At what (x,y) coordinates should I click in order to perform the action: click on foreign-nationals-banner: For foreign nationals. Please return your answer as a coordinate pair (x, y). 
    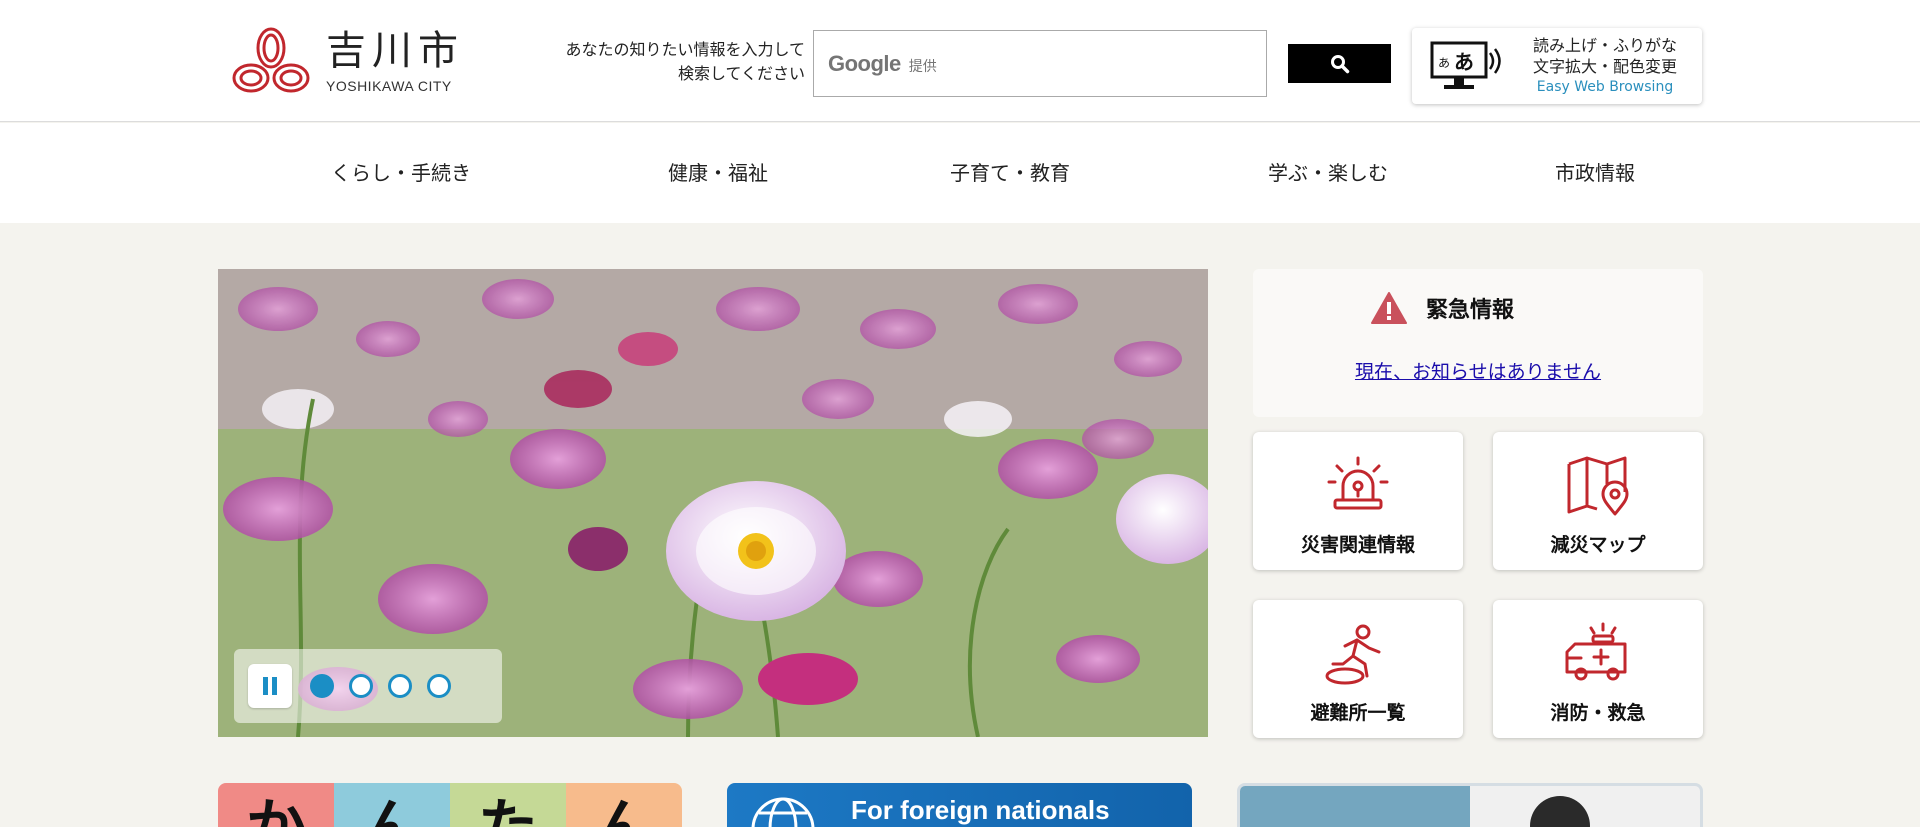
    Looking at the image, I should click on (959, 805).